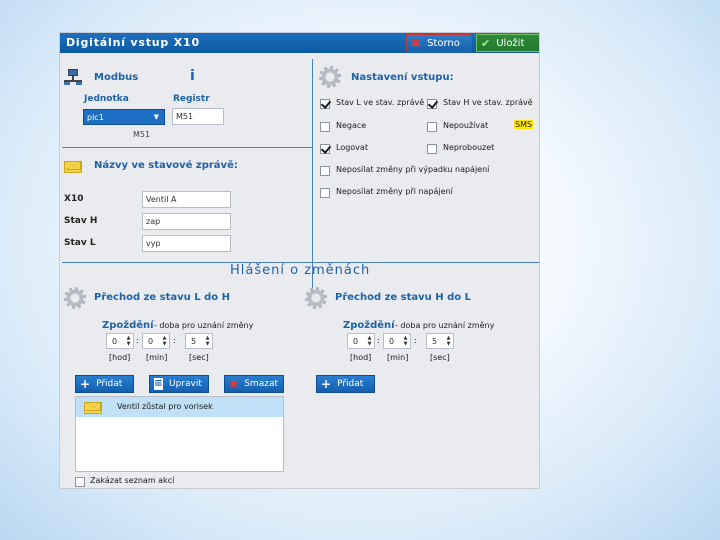 This screenshot has height=540, width=720. What do you see at coordinates (81, 221) in the screenshot?
I see `state-h-label: Stav H` at bounding box center [81, 221].